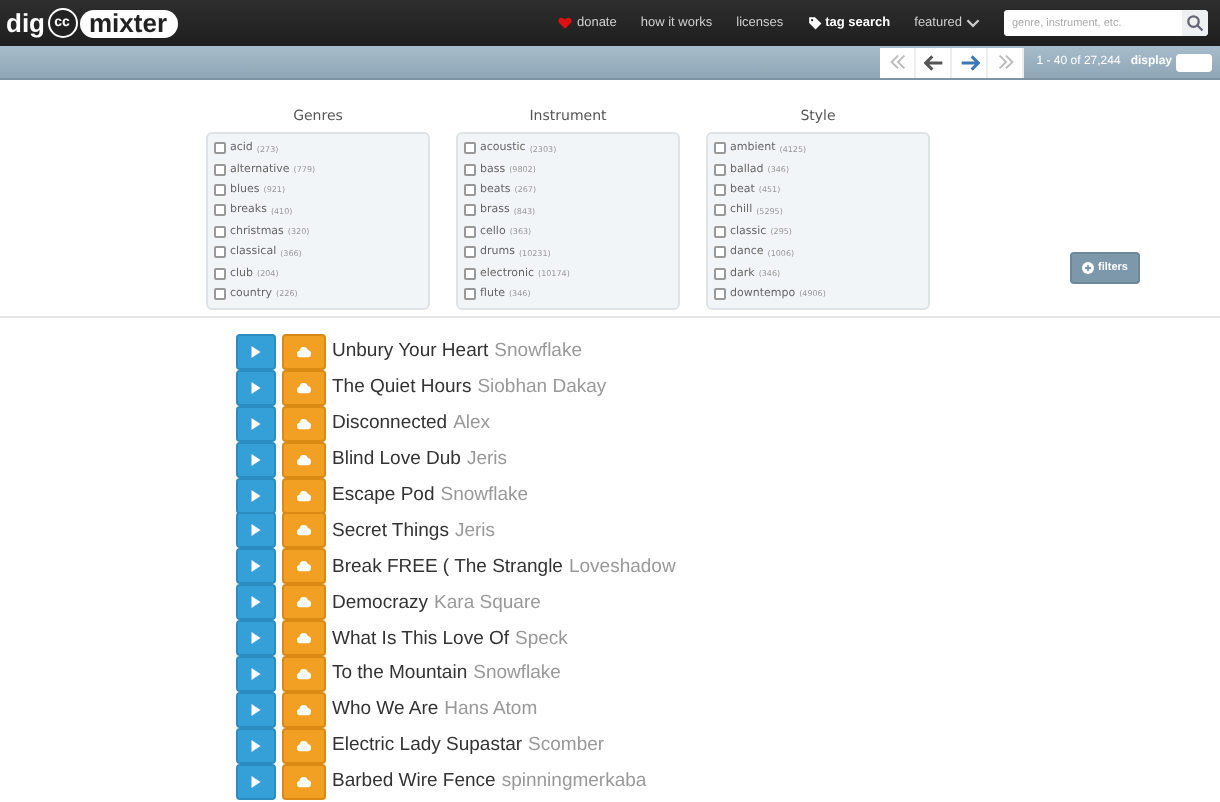 The image size is (1220, 802). I want to click on artist-name: Scomber, so click(566, 745).